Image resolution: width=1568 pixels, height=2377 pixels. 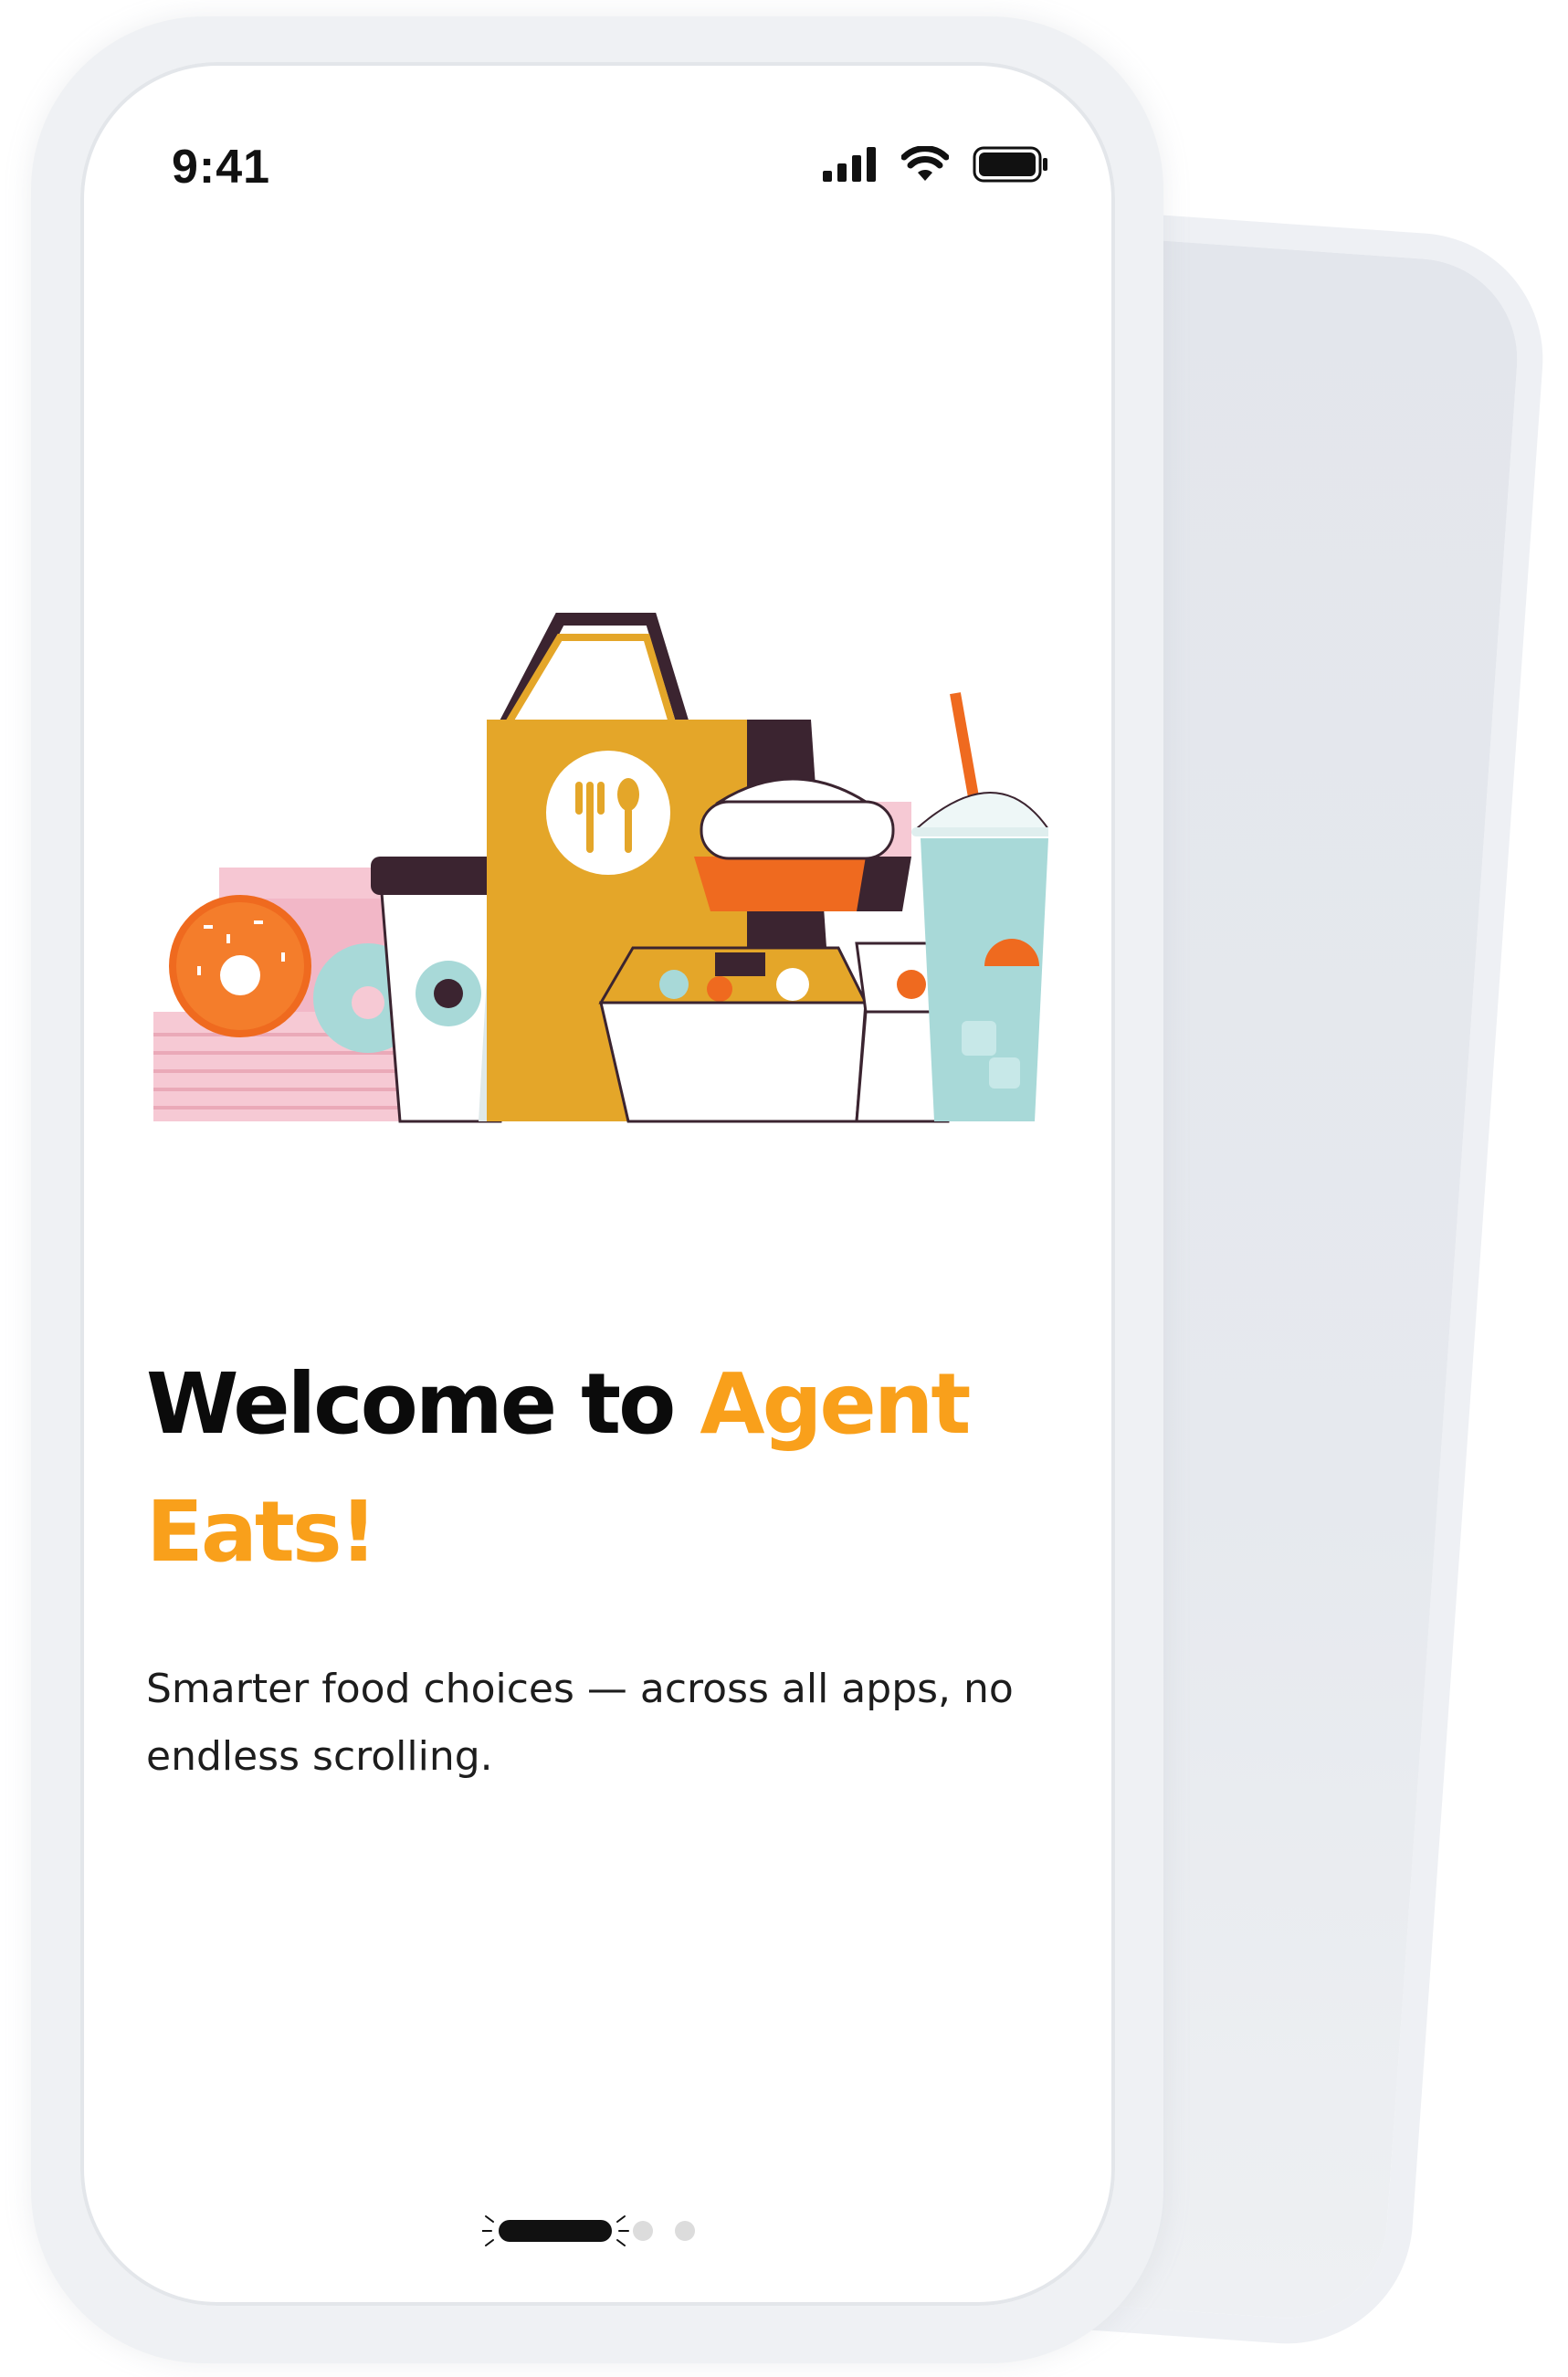 What do you see at coordinates (925, 164) in the screenshot?
I see `wifi-icon` at bounding box center [925, 164].